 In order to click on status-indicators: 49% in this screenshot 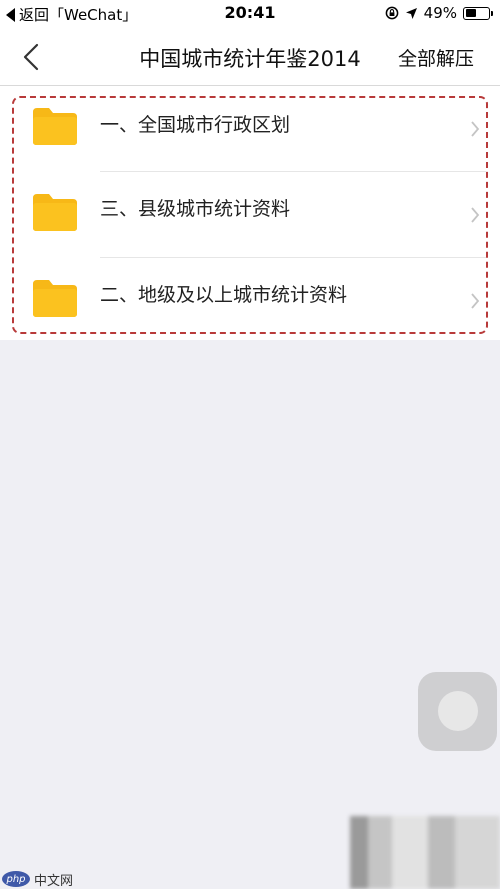, I will do `click(439, 13)`.